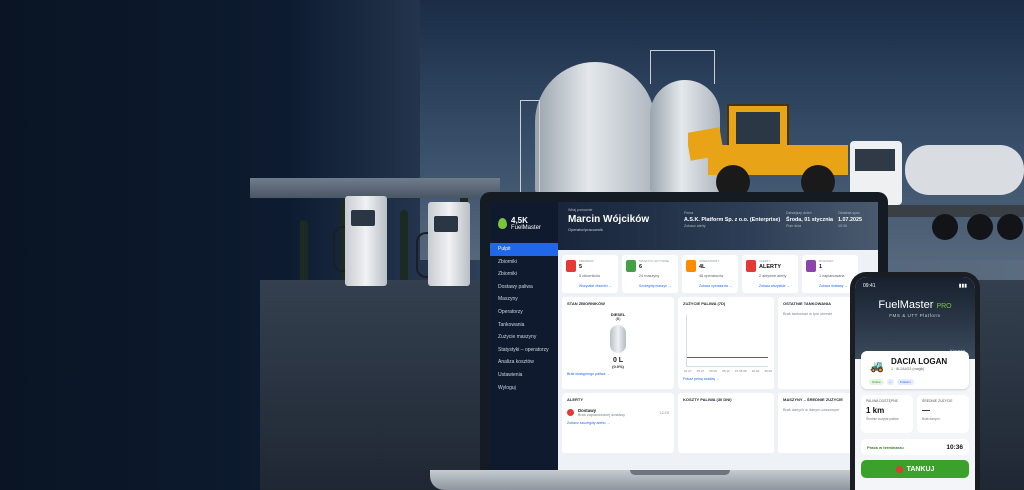  I want to click on day-label: Dzisiejszy dzień, so click(799, 213).